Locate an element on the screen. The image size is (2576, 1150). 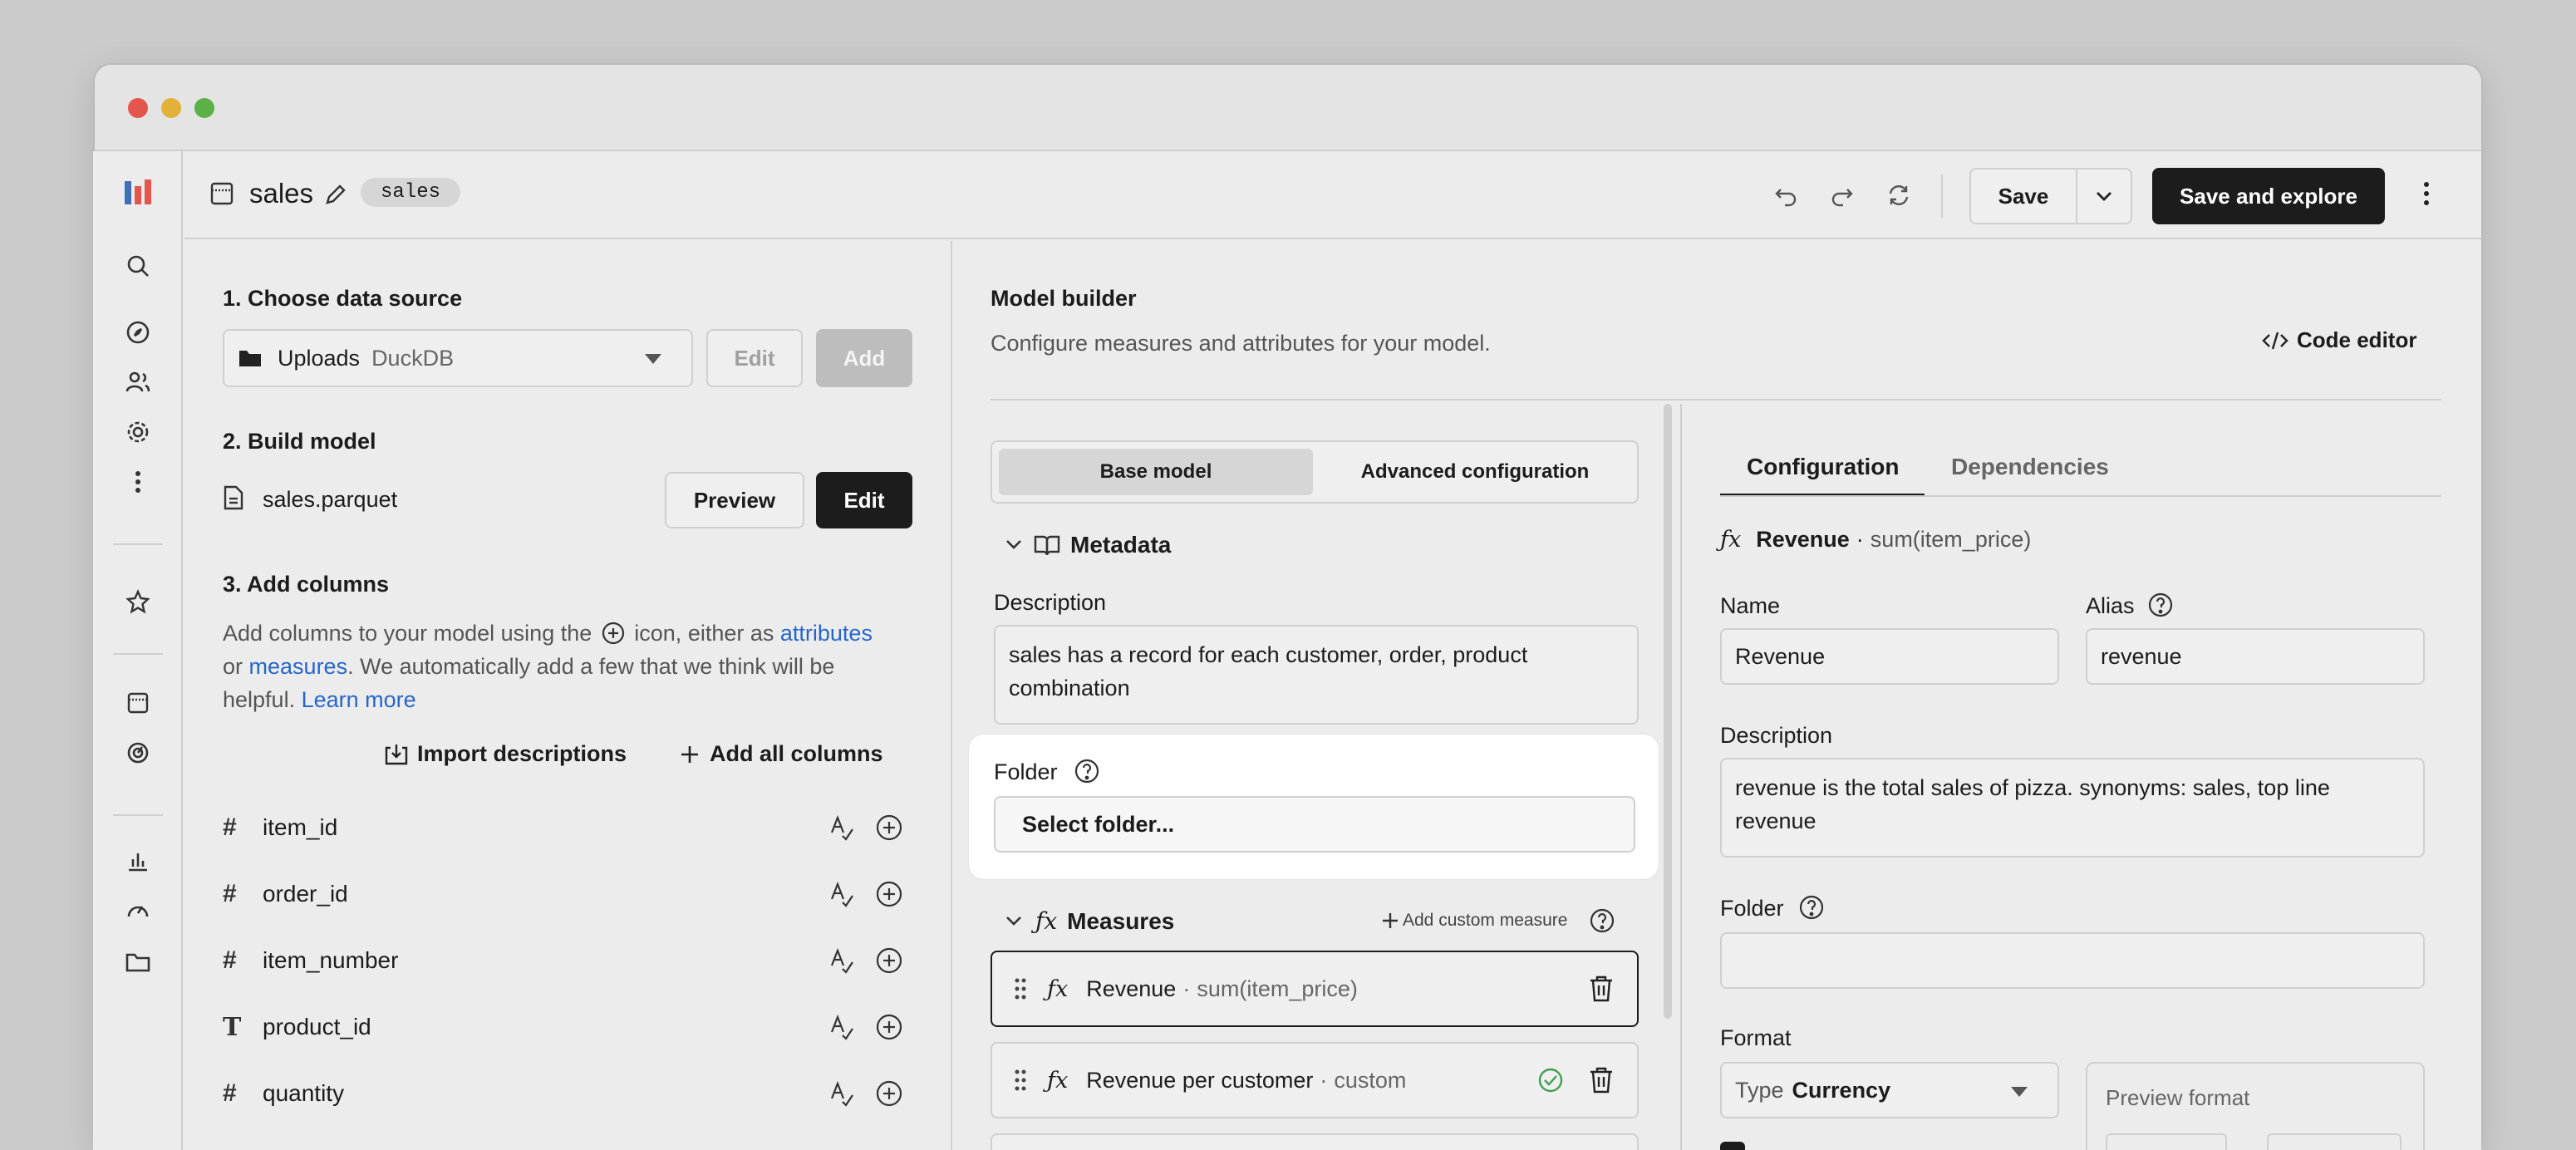
save-button: Save is located at coordinates (2023, 196).